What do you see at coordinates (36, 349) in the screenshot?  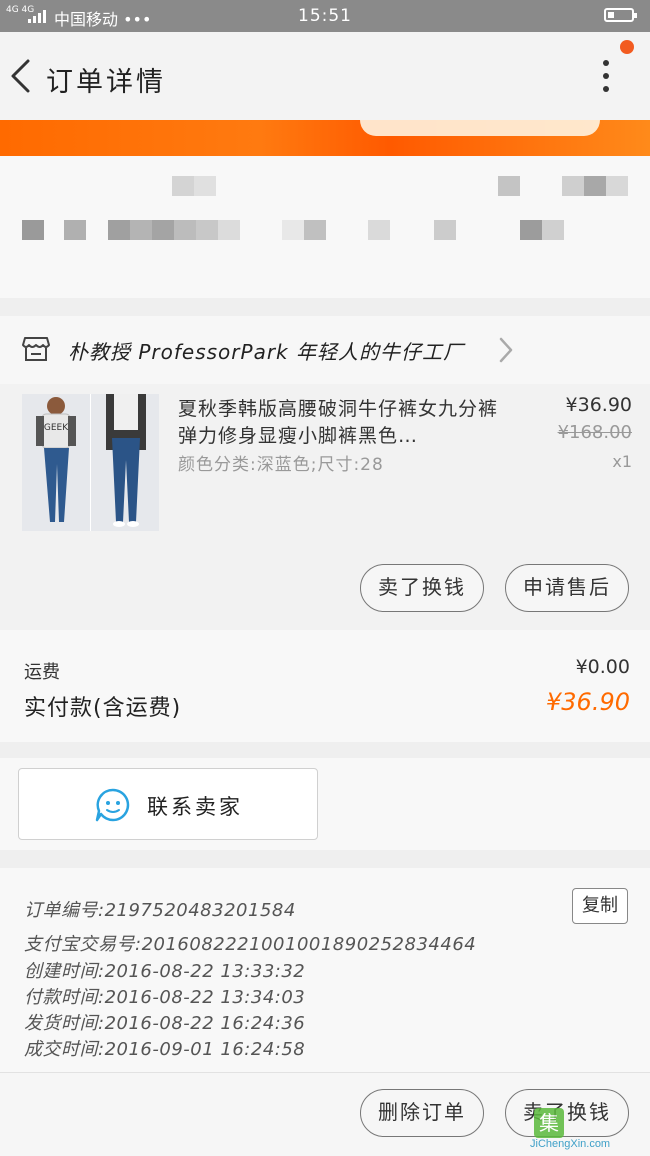 I see `store-icon` at bounding box center [36, 349].